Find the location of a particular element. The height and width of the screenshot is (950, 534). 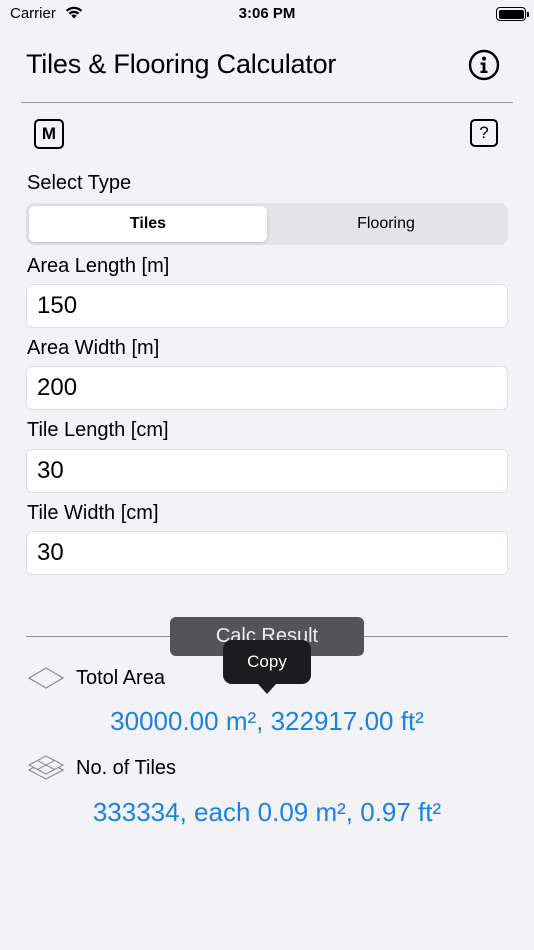

page-title: Tiles & Flooring Calculator is located at coordinates (181, 64).